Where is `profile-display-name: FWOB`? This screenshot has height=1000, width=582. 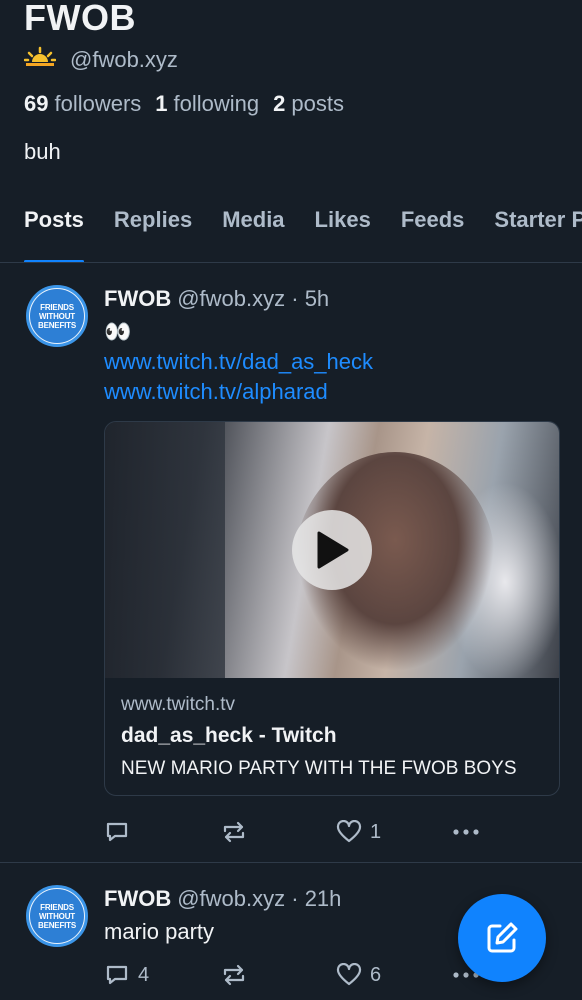 profile-display-name: FWOB is located at coordinates (80, 19).